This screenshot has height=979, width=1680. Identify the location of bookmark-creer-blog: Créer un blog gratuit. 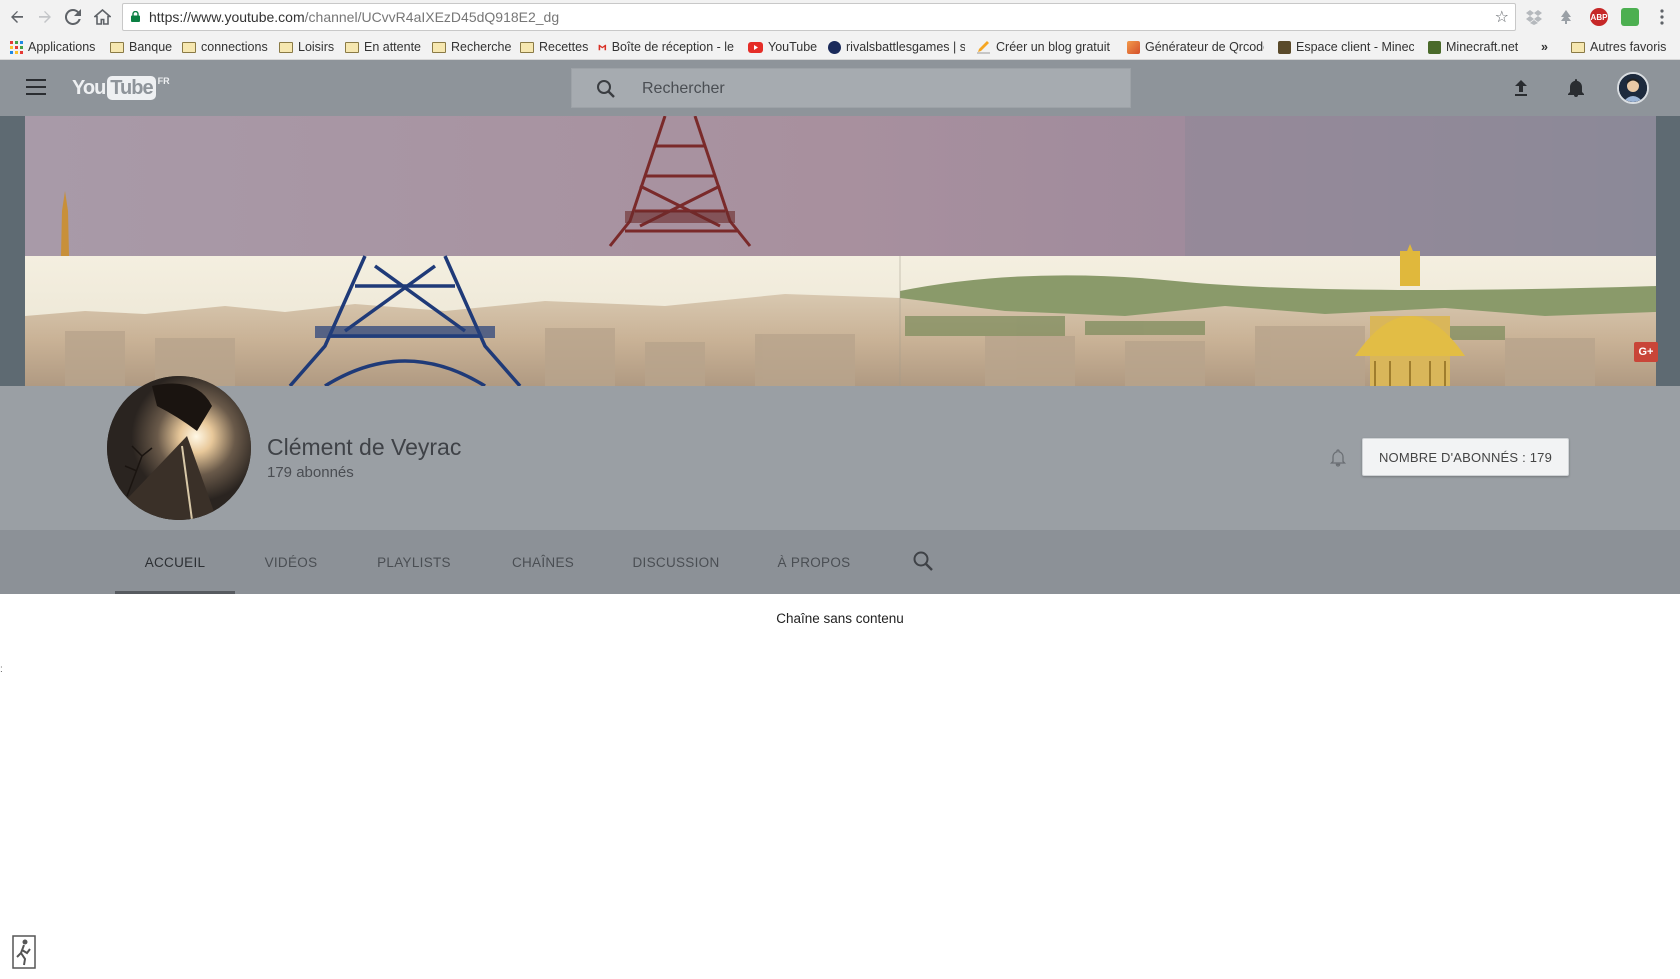
(1043, 47).